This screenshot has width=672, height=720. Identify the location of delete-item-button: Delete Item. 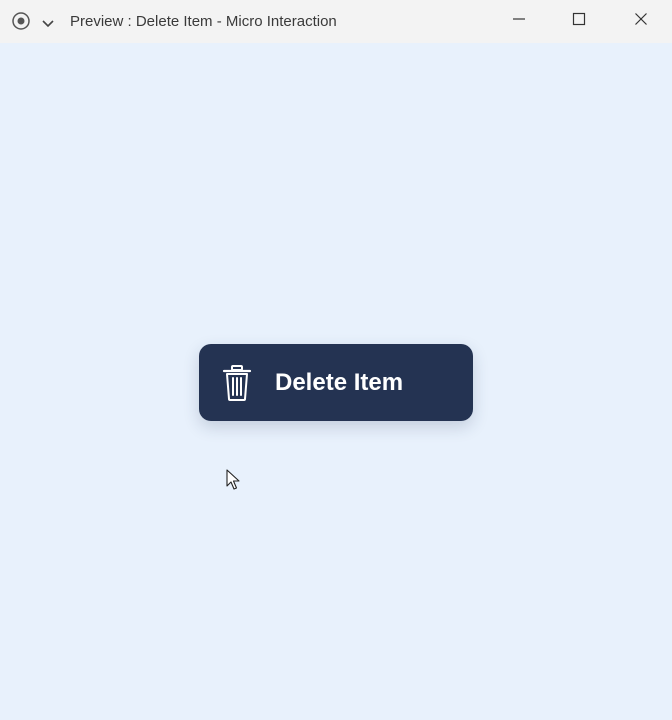
(336, 382).